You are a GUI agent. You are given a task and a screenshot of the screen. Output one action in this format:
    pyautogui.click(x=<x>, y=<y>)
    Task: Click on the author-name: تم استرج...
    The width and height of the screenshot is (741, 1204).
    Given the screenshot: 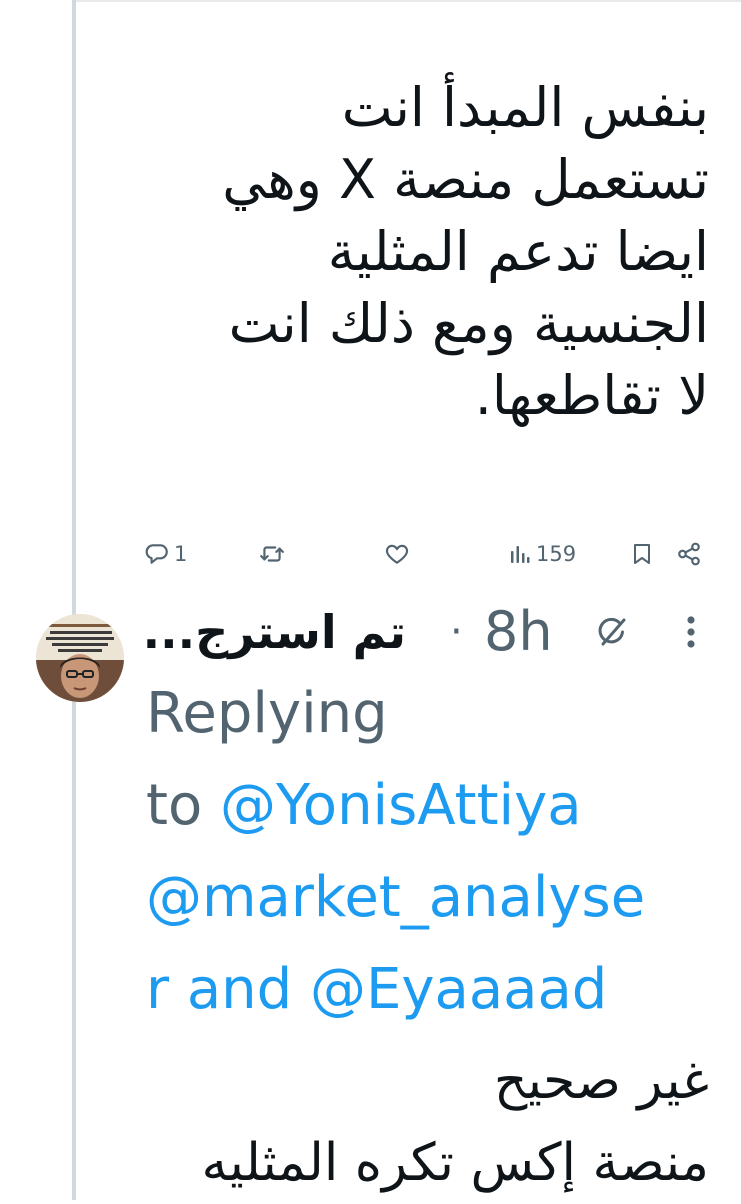 What is the action you would take?
    pyautogui.click(x=274, y=632)
    